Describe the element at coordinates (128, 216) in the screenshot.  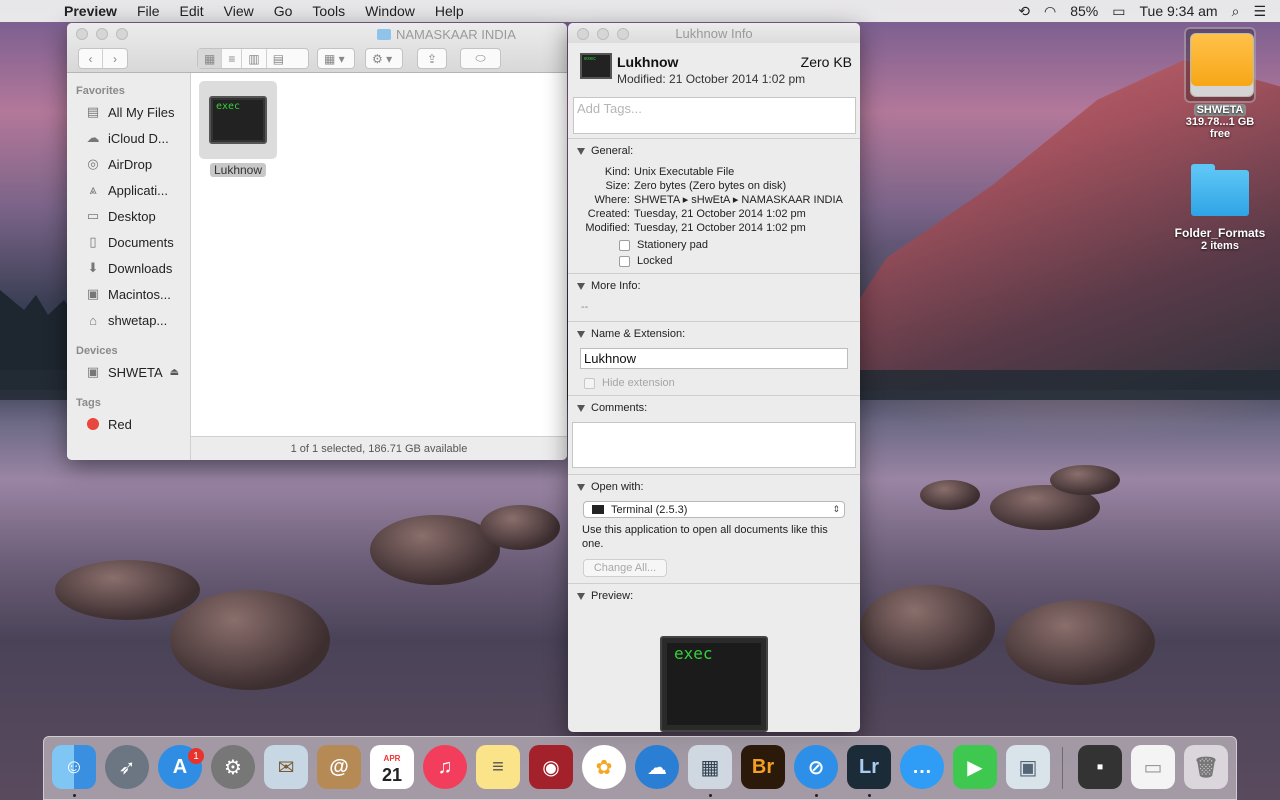
I see `sidebar-item-desktop: ▭ Desktop` at that location.